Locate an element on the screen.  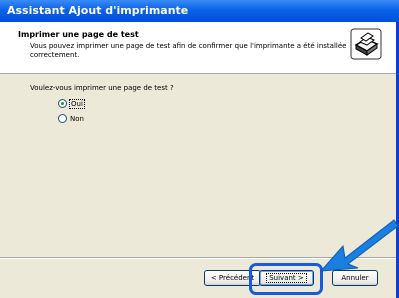
cancel-button: Annuler is located at coordinates (355, 278).